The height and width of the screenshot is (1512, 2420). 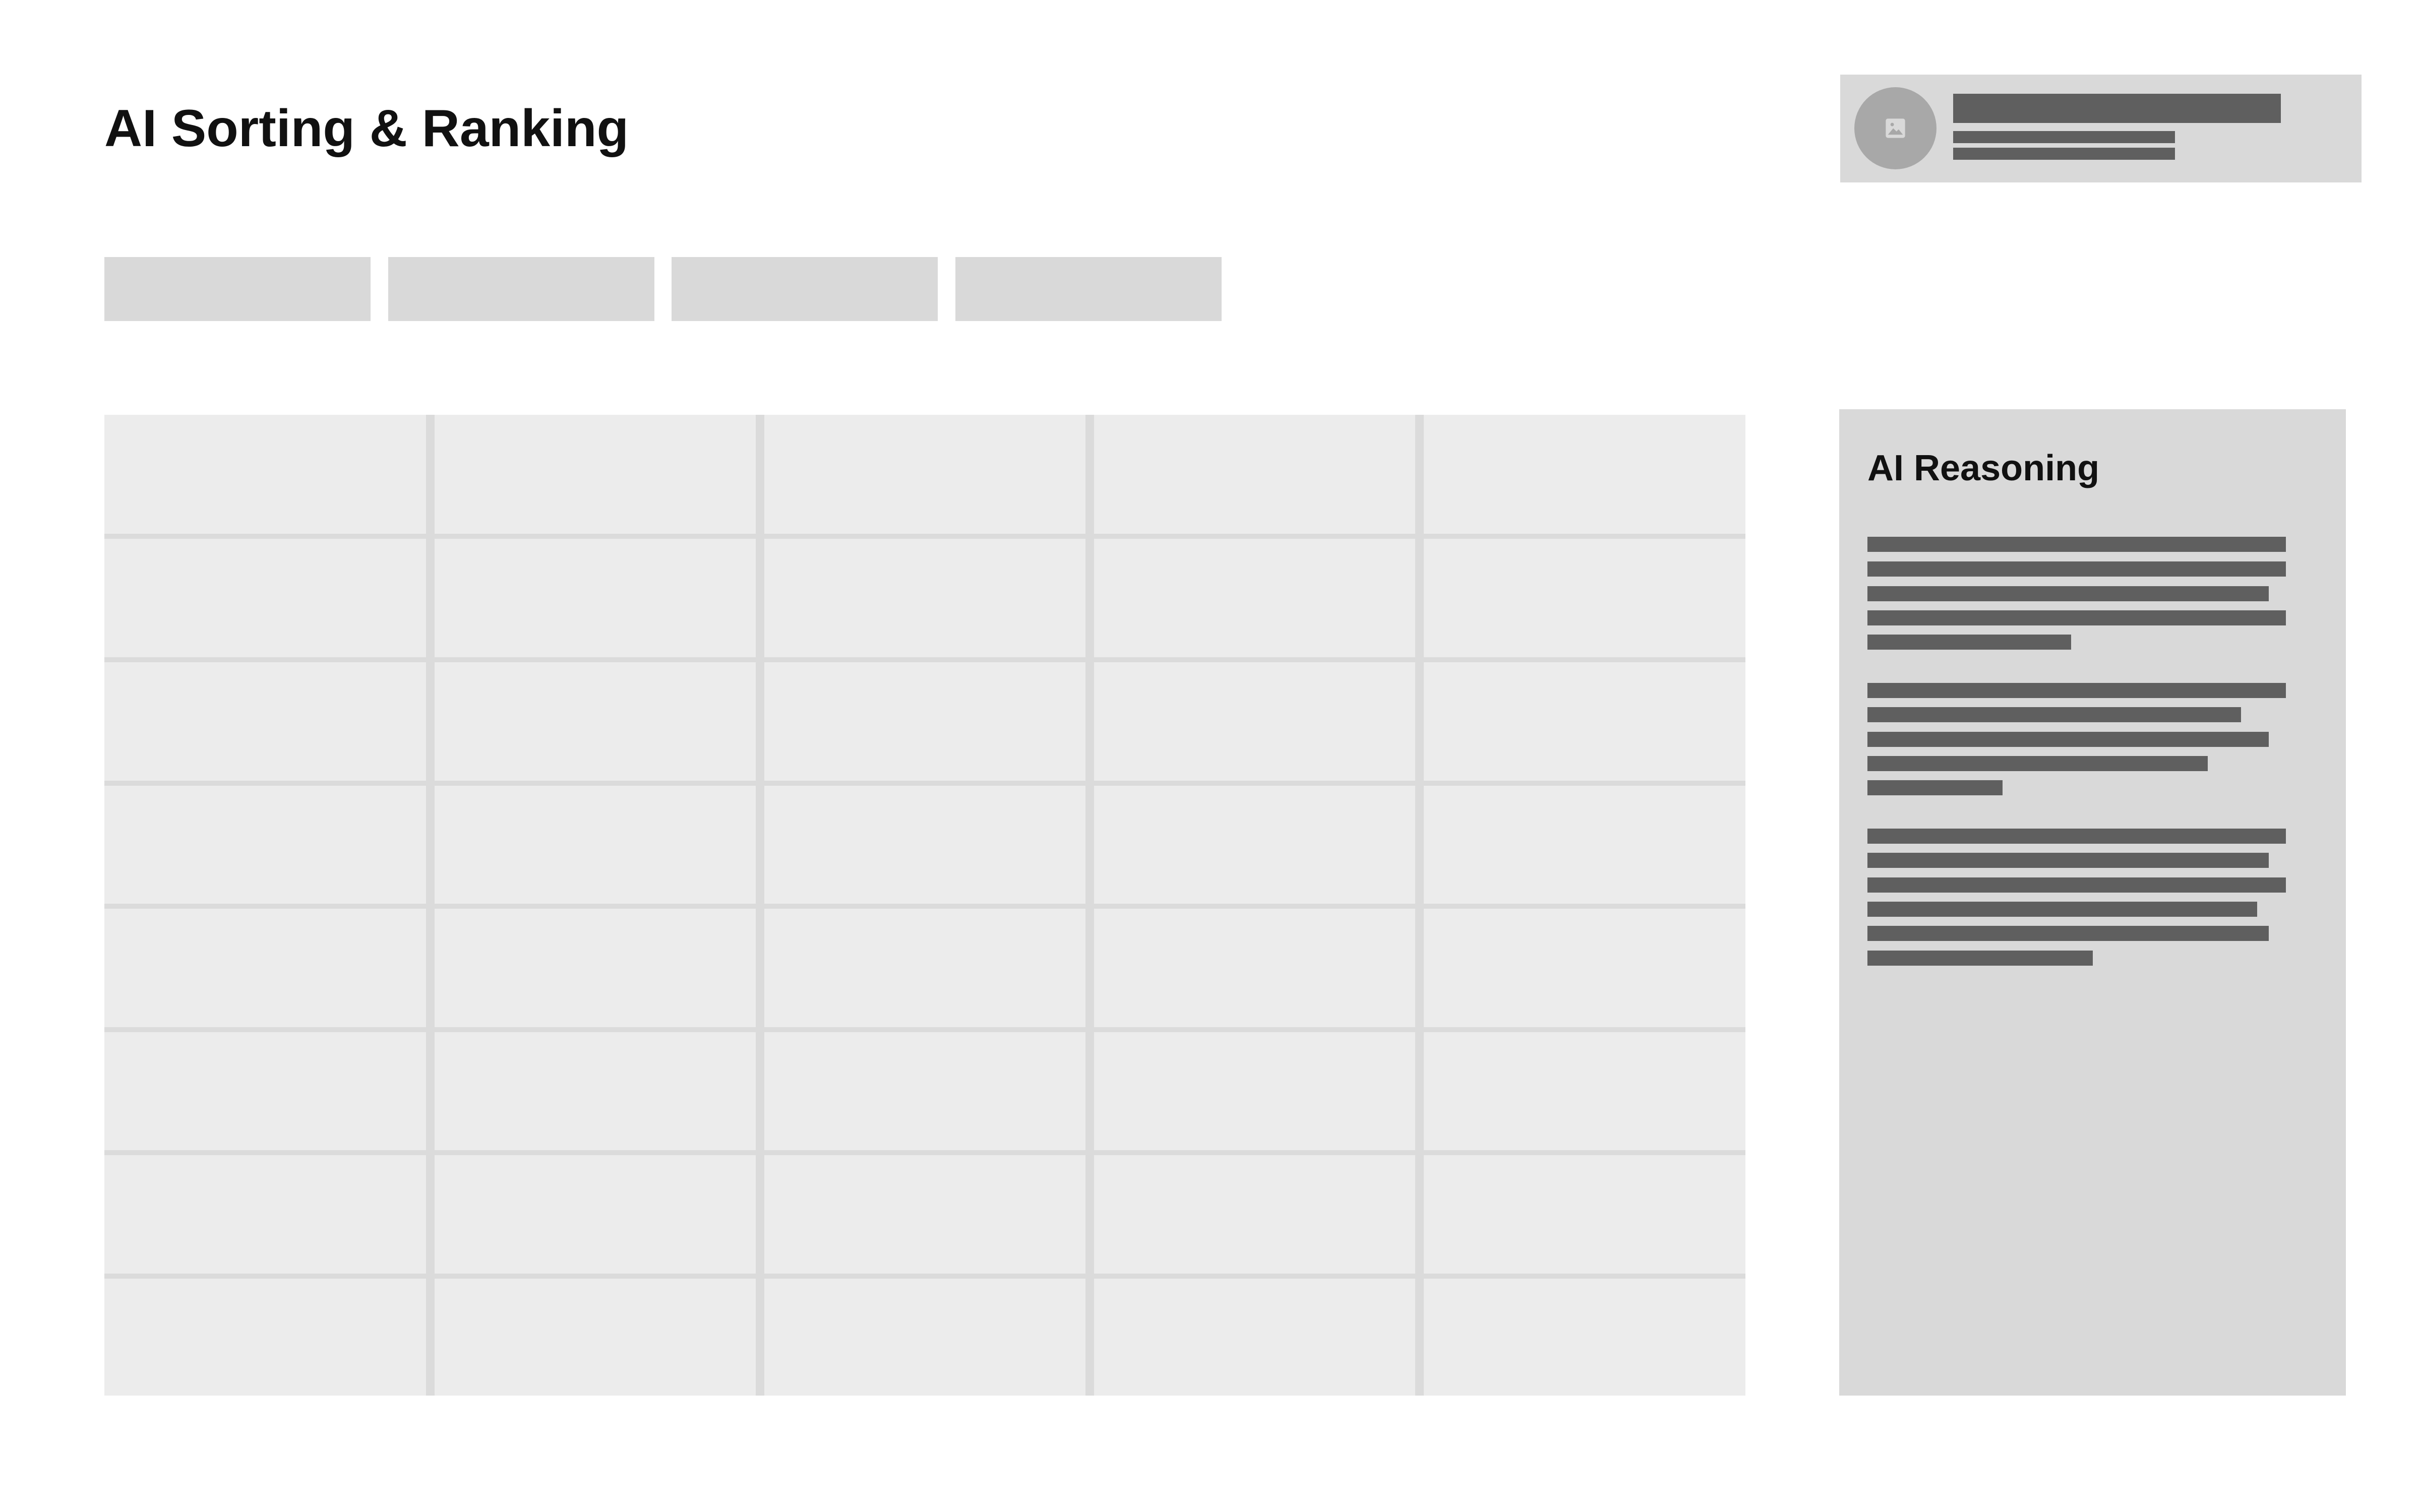 I want to click on profile-name-placeholder, so click(x=2117, y=108).